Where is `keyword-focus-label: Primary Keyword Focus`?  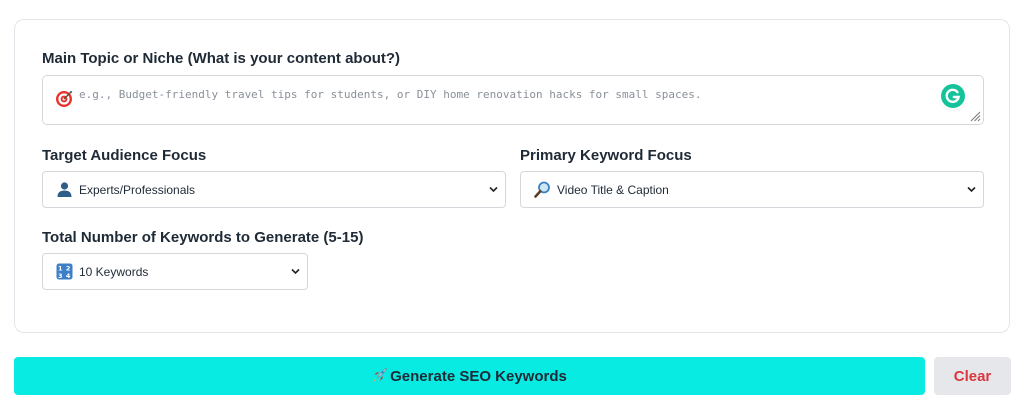
keyword-focus-label: Primary Keyword Focus is located at coordinates (606, 155).